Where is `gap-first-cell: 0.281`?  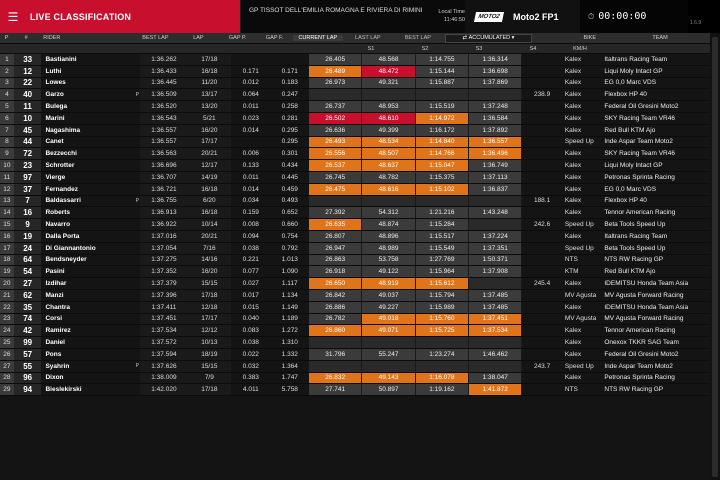
gap-first-cell: 0.281 is located at coordinates (290, 118).